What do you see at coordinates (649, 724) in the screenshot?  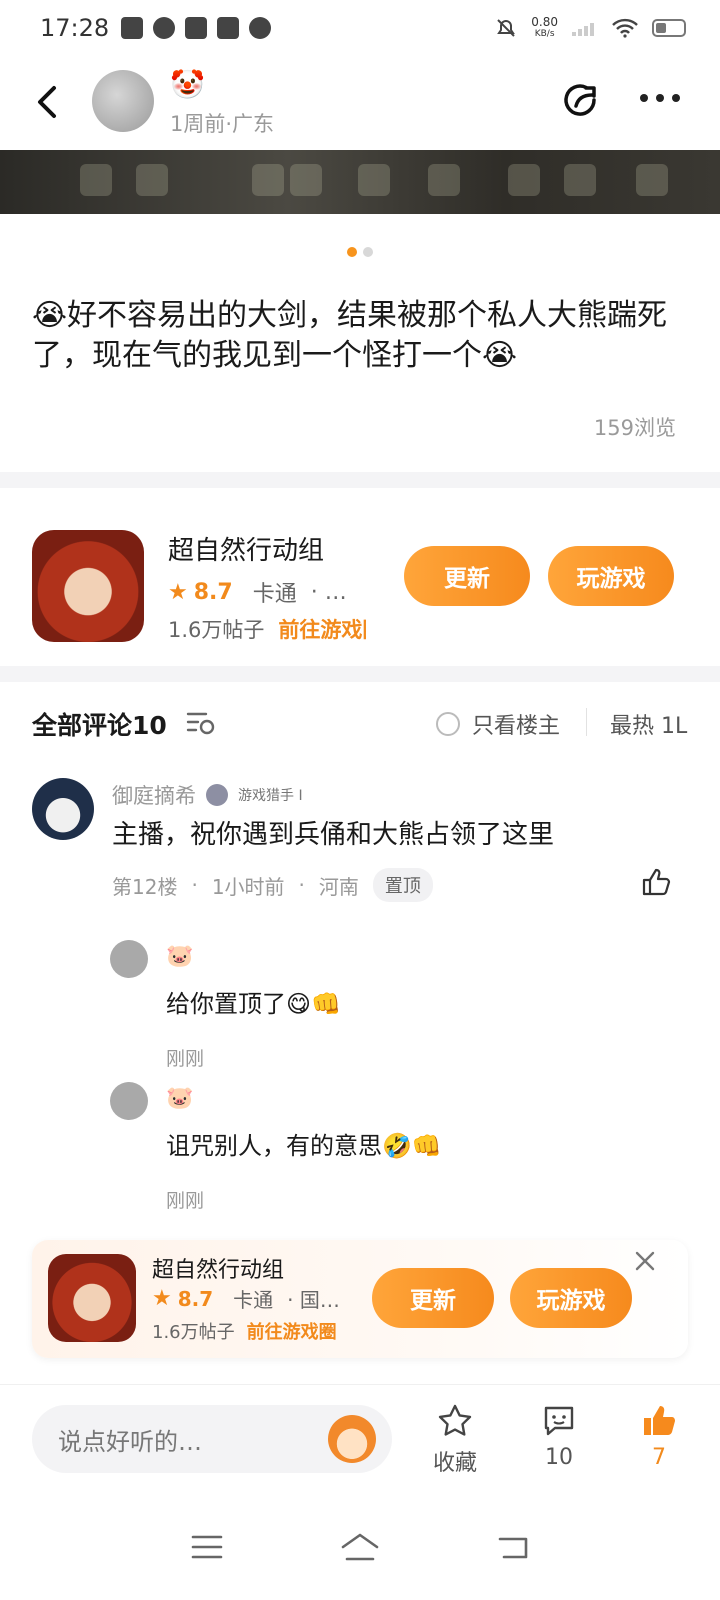 I see `sort-dropdown: 最热 1L` at bounding box center [649, 724].